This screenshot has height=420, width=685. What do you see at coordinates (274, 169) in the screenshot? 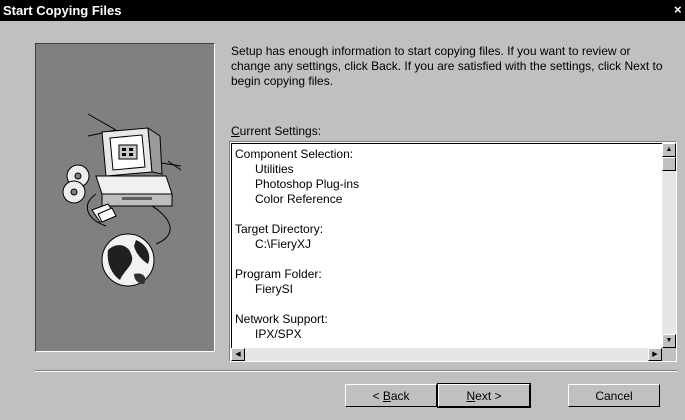
I see `settings-item: Utilities` at bounding box center [274, 169].